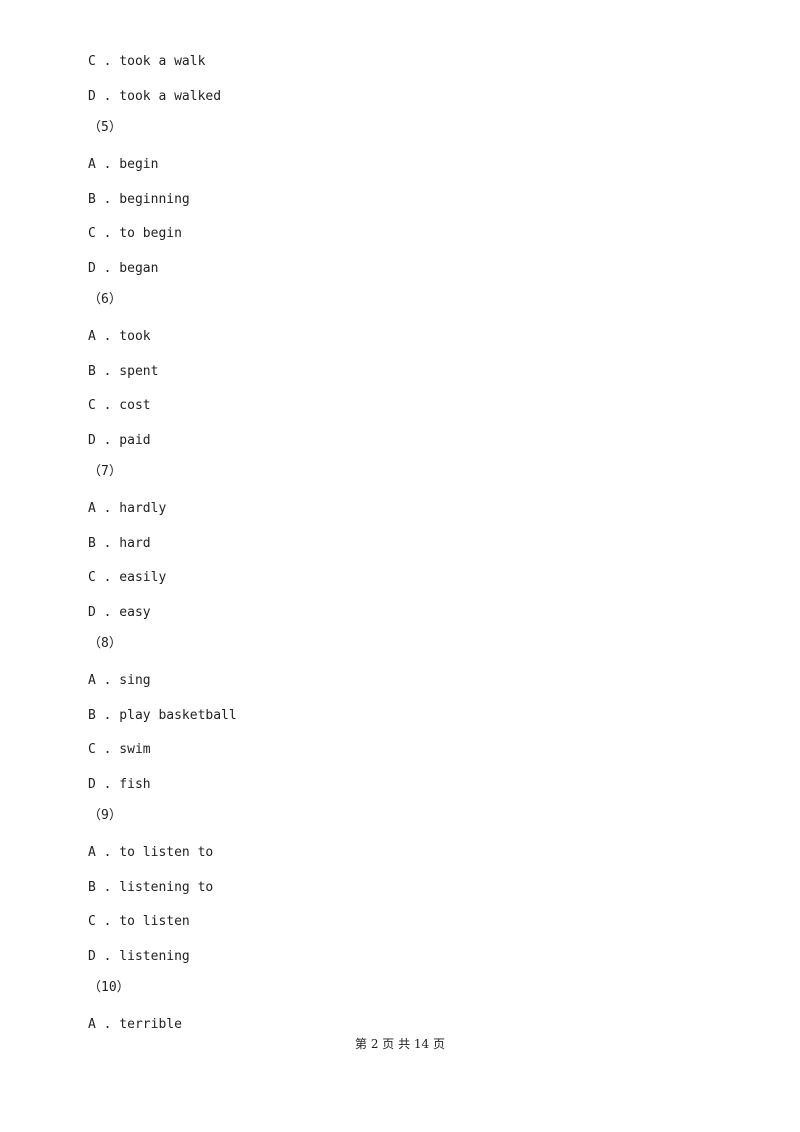 This screenshot has height=1132, width=800. Describe the element at coordinates (123, 268) in the screenshot. I see `answer-option: D . began` at that location.